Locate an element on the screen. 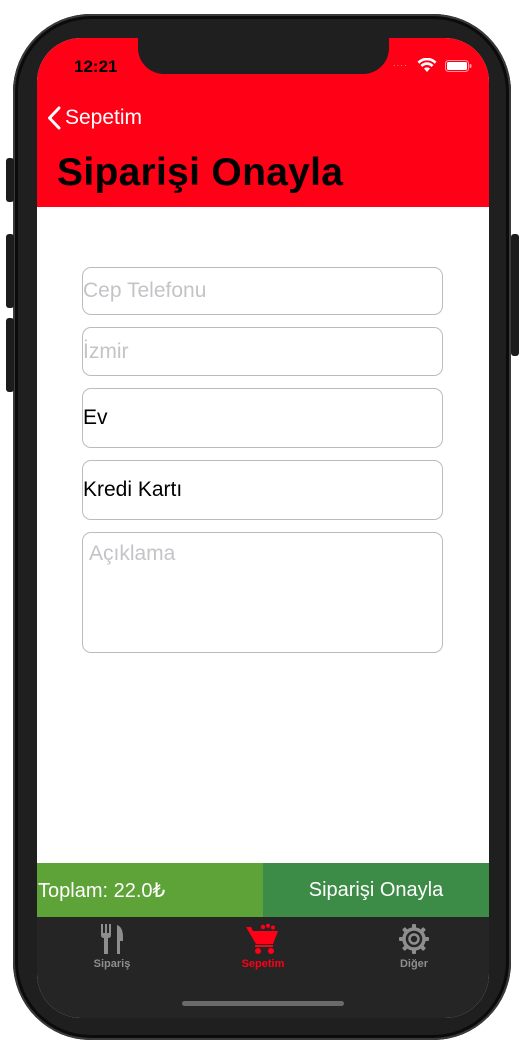 The height and width of the screenshot is (1048, 524). tab-siparis: Sipariş is located at coordinates (112, 946).